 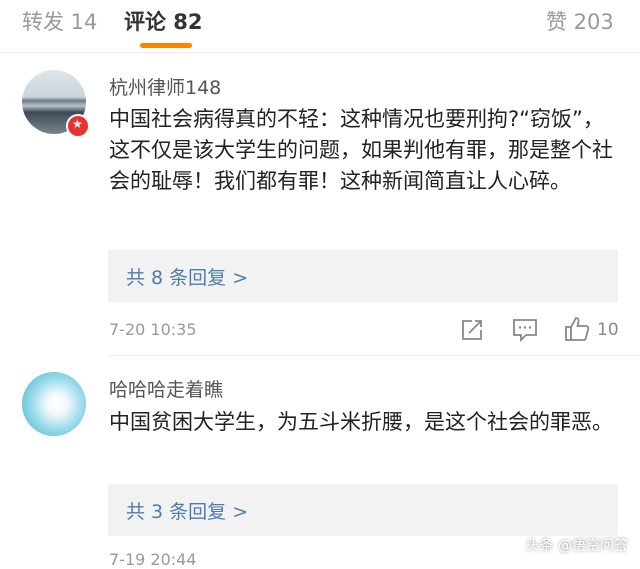 What do you see at coordinates (363, 276) in the screenshot?
I see `replies-button: 共 8 条回复 >` at bounding box center [363, 276].